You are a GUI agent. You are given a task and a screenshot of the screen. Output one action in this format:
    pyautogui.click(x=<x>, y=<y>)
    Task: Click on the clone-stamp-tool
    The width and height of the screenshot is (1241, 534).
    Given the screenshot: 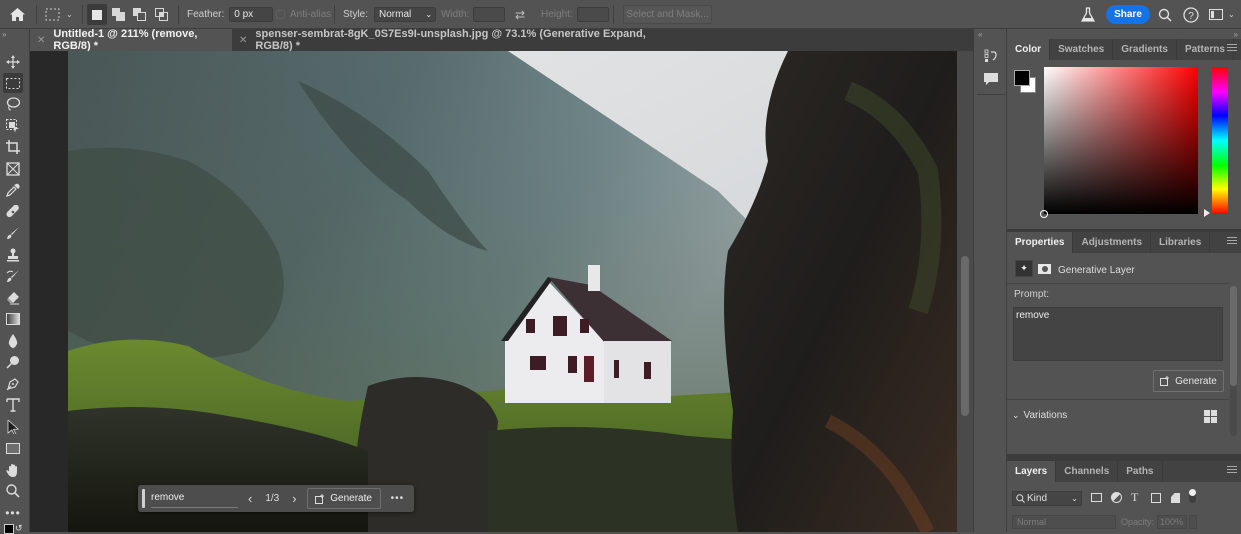 What is the action you would take?
    pyautogui.click(x=13, y=255)
    